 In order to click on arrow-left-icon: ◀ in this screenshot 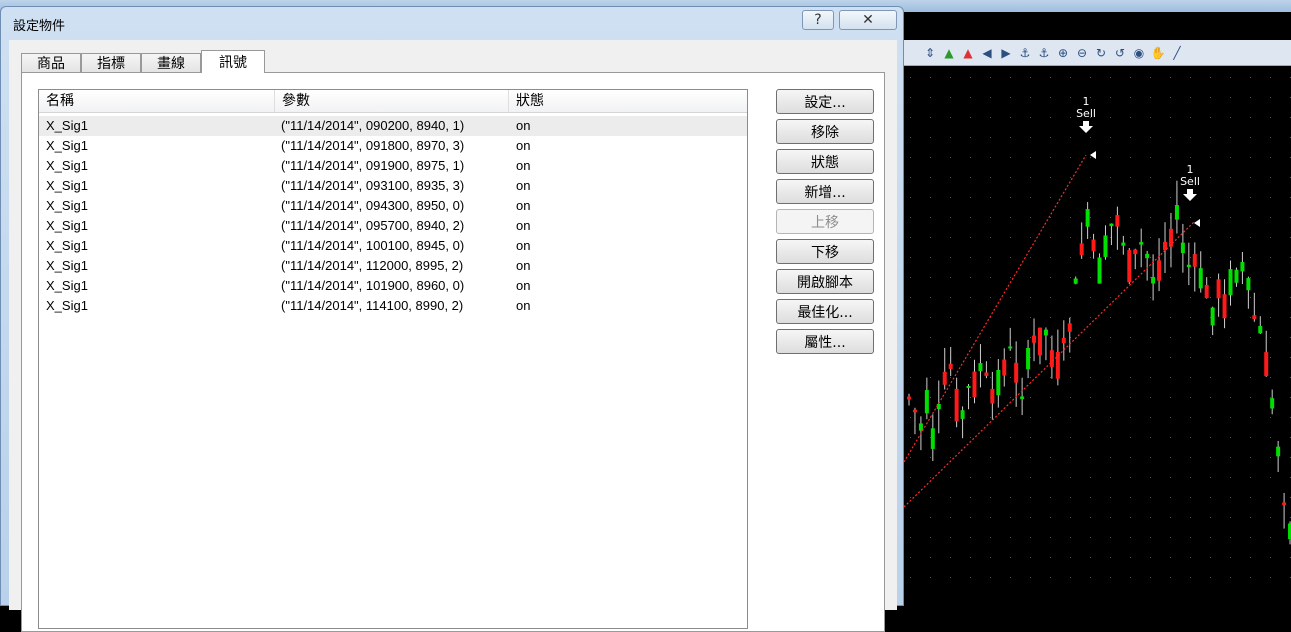, I will do `click(987, 53)`.